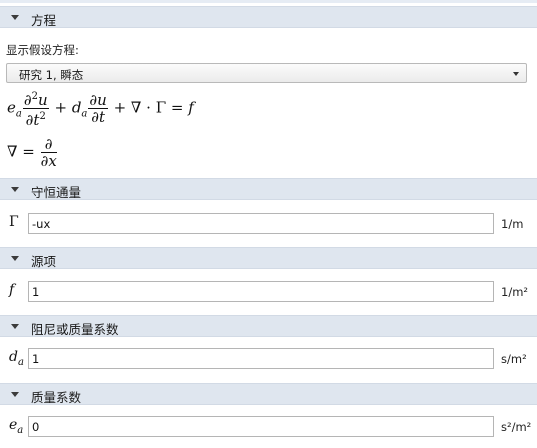 The image size is (537, 448). I want to click on flux-symbol: Γ, so click(14, 222).